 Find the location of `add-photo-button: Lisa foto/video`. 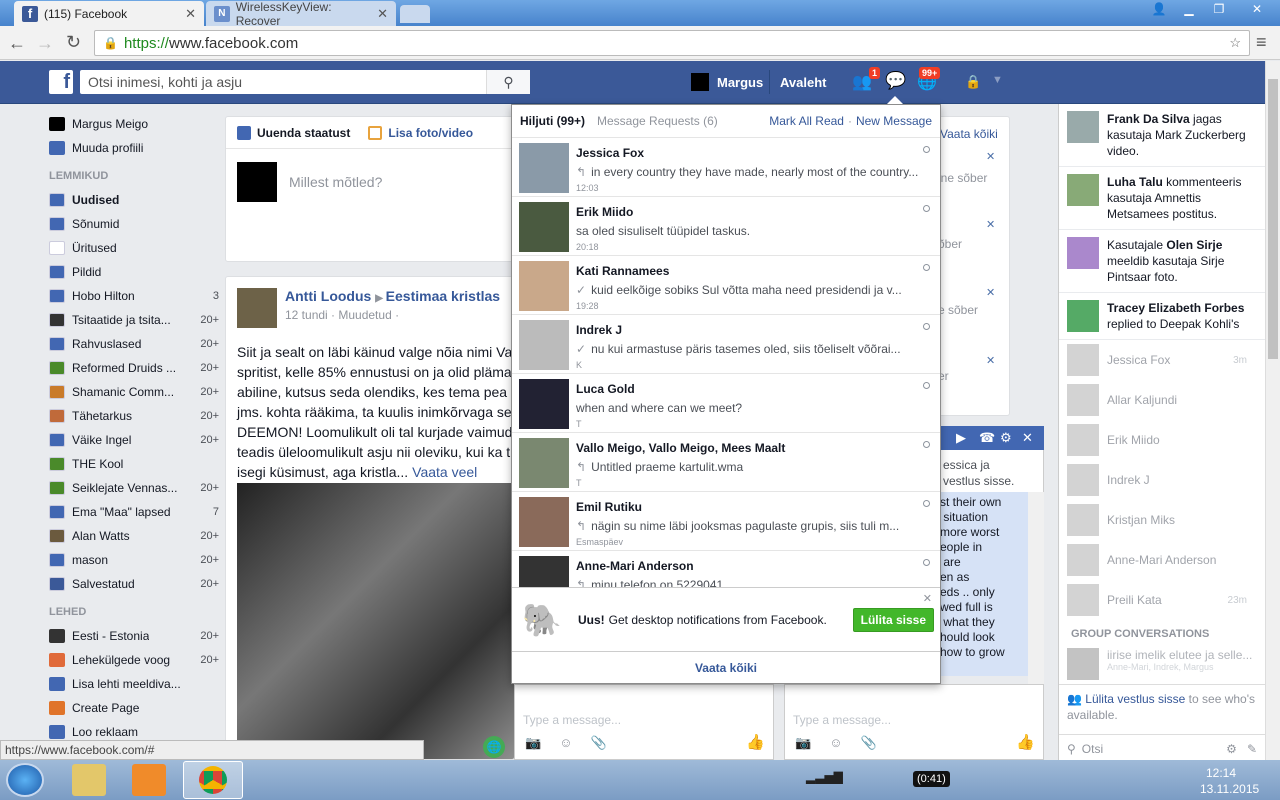

add-photo-button: Lisa foto/video is located at coordinates (430, 133).